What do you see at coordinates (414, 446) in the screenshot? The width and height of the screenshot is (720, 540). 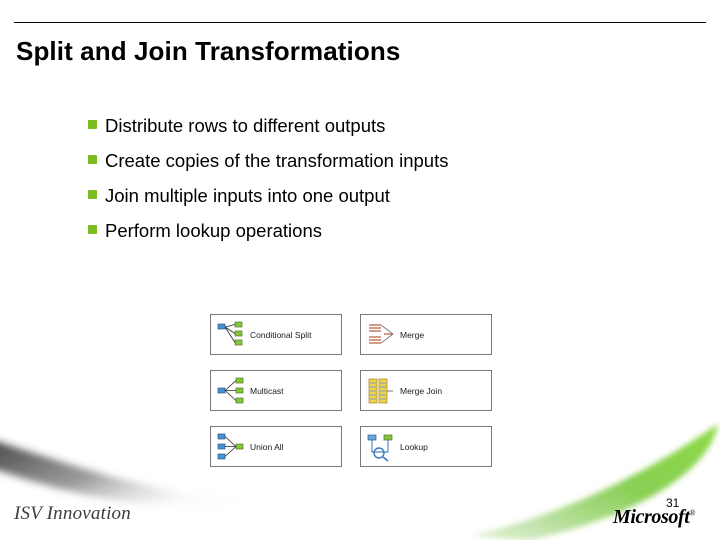 I see `component-label: Lookup` at bounding box center [414, 446].